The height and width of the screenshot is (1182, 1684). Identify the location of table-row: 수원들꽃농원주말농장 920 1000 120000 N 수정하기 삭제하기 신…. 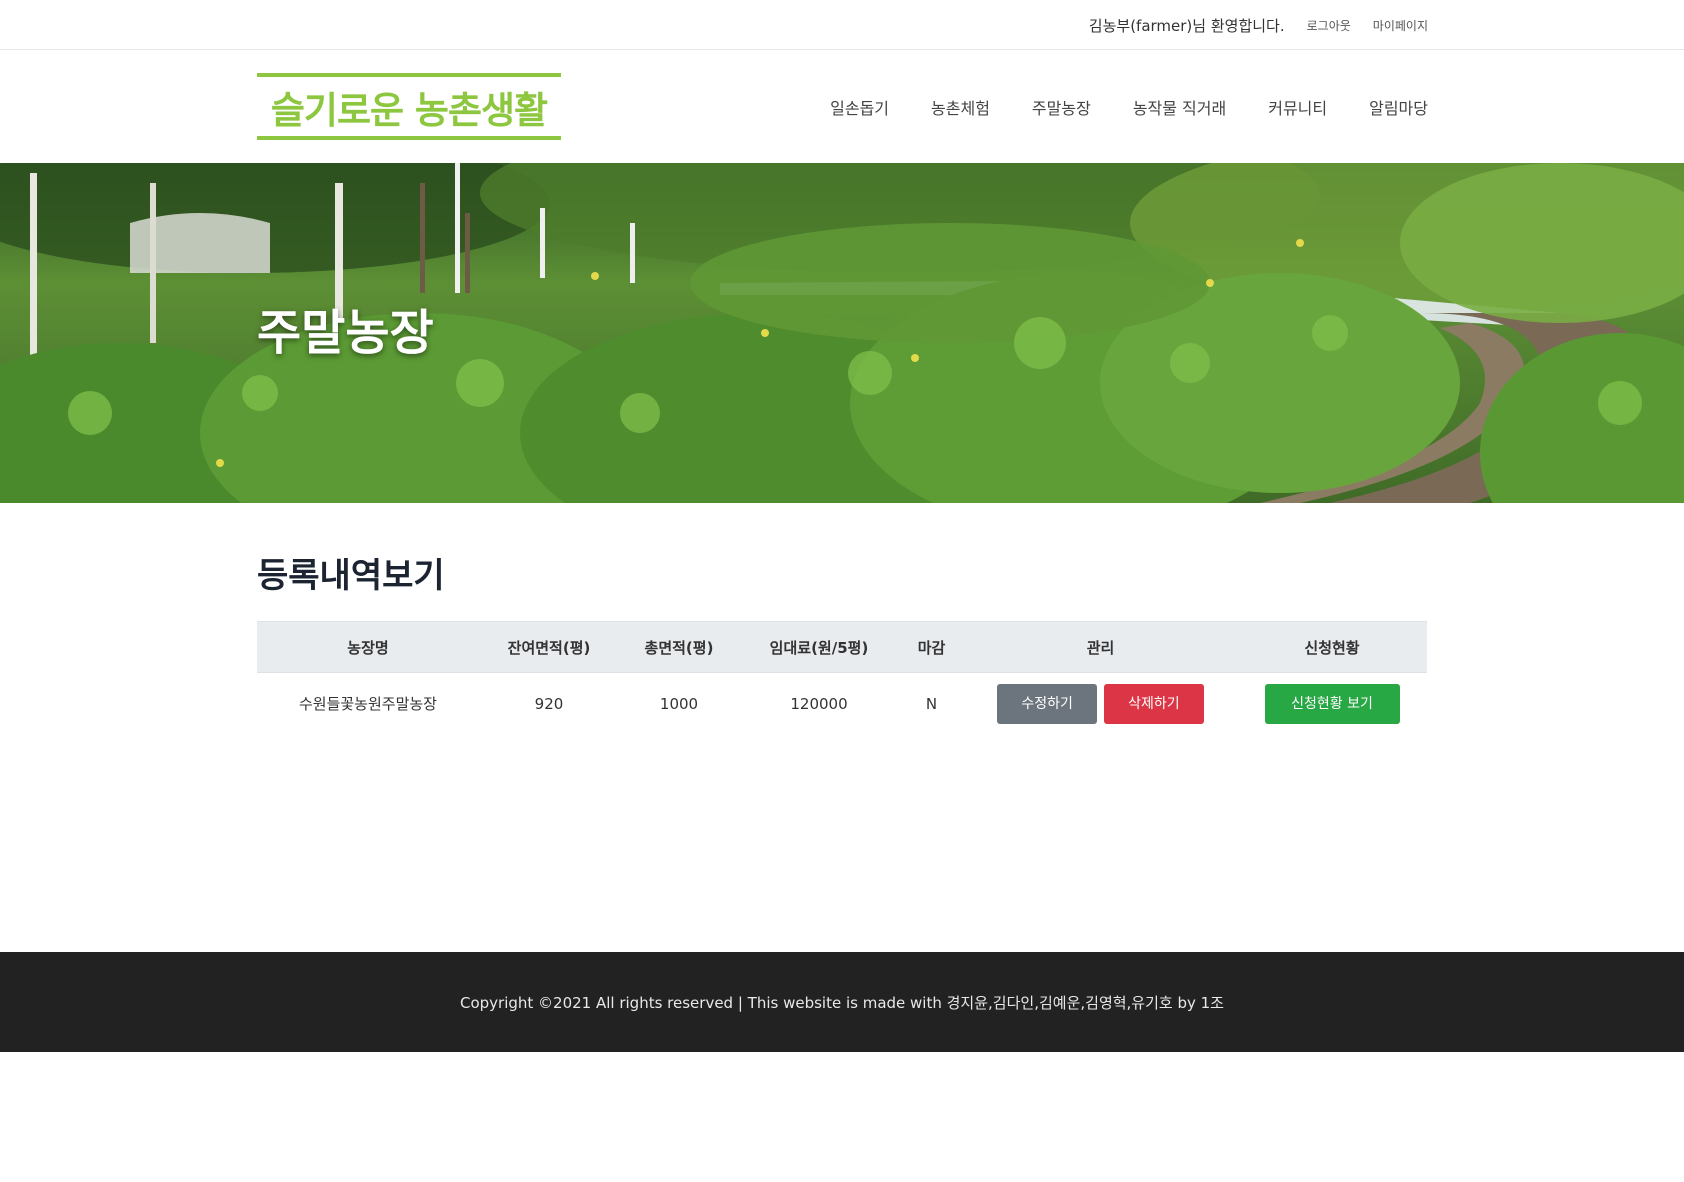
(842, 704).